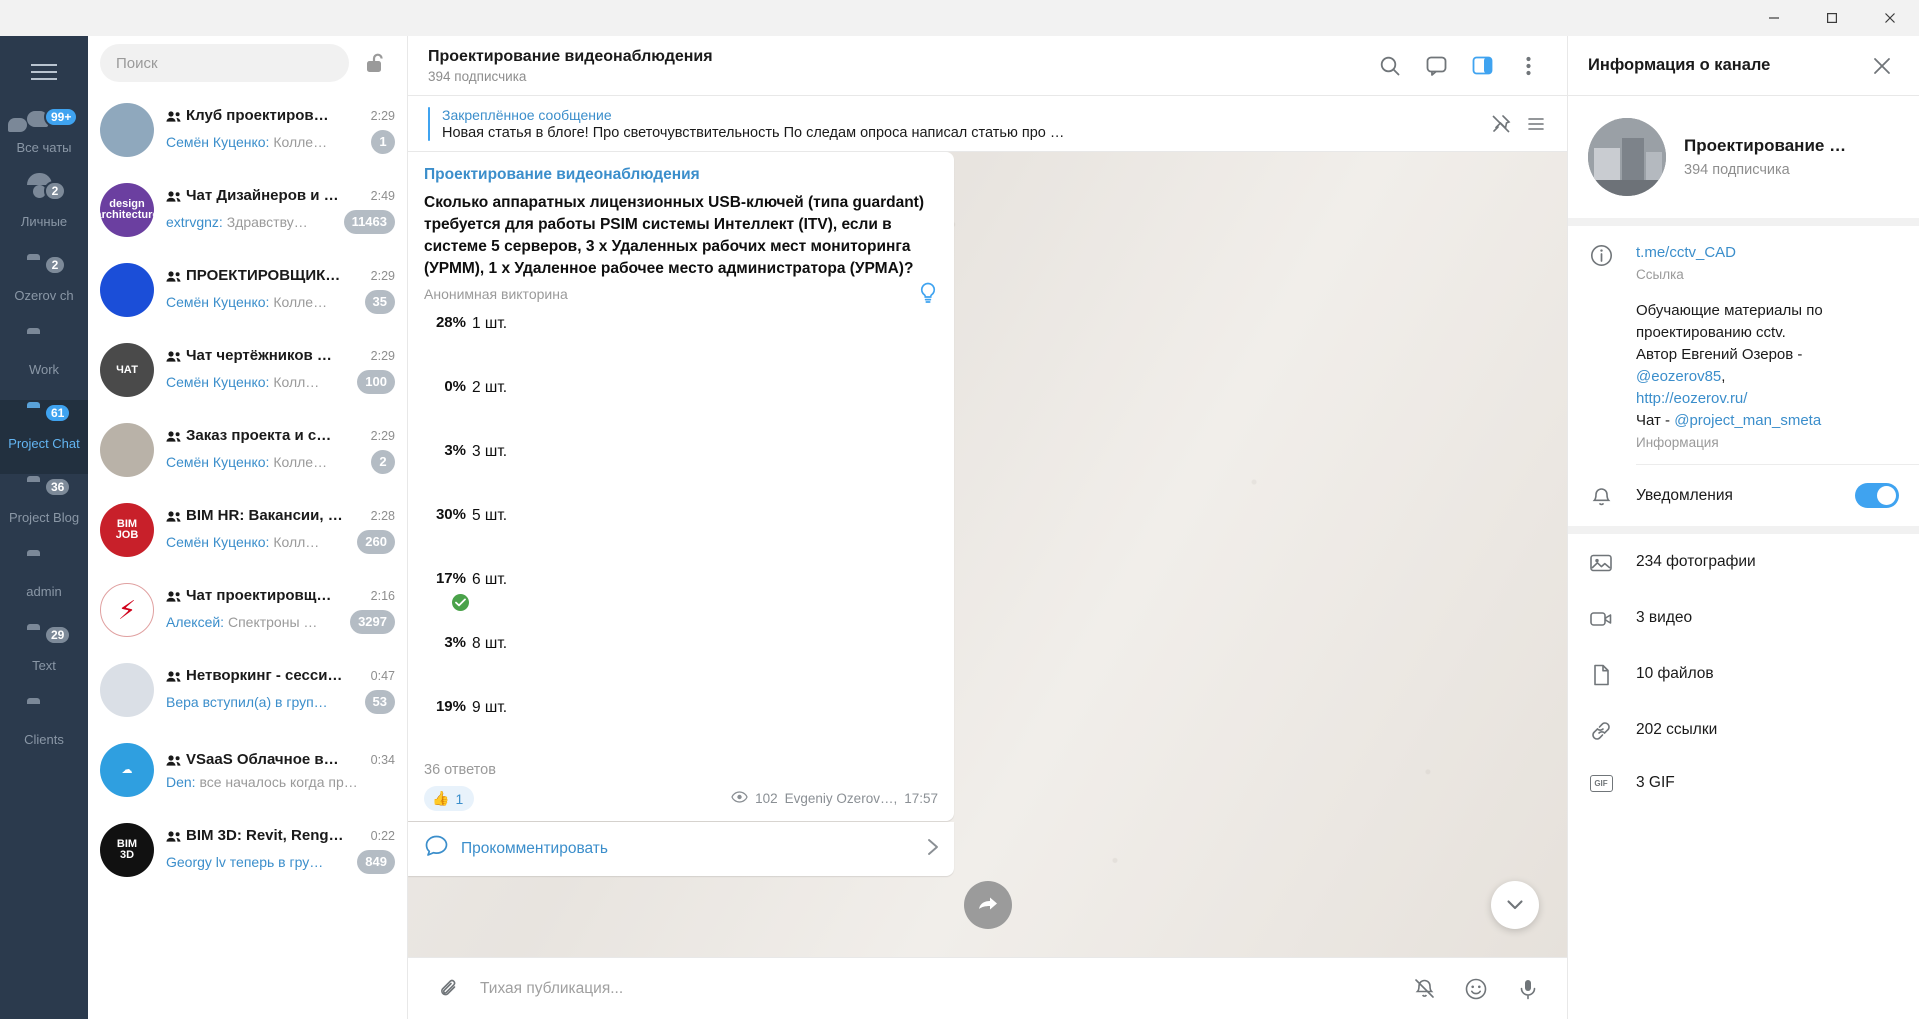 The height and width of the screenshot is (1019, 1919). What do you see at coordinates (127, 210) in the screenshot?
I see `avatar: designarchitecture` at bounding box center [127, 210].